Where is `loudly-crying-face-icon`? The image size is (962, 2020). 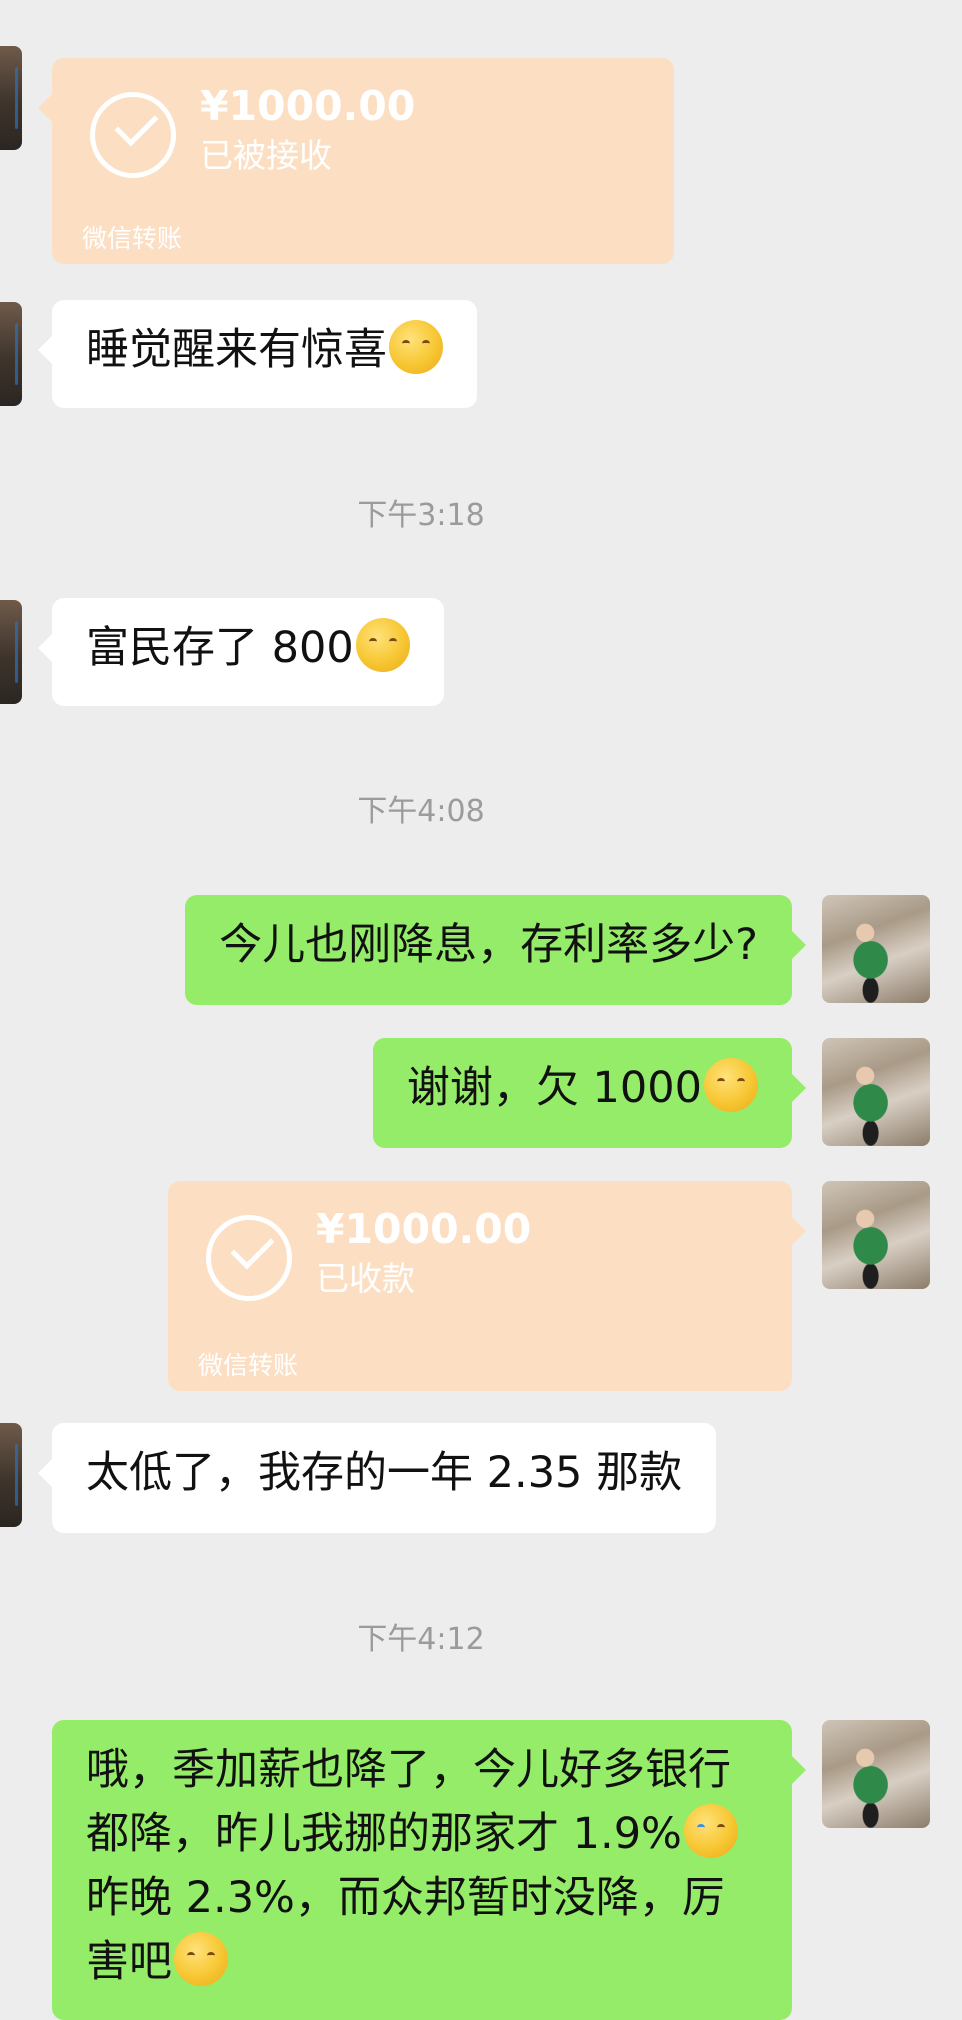 loudly-crying-face-icon is located at coordinates (710, 1831).